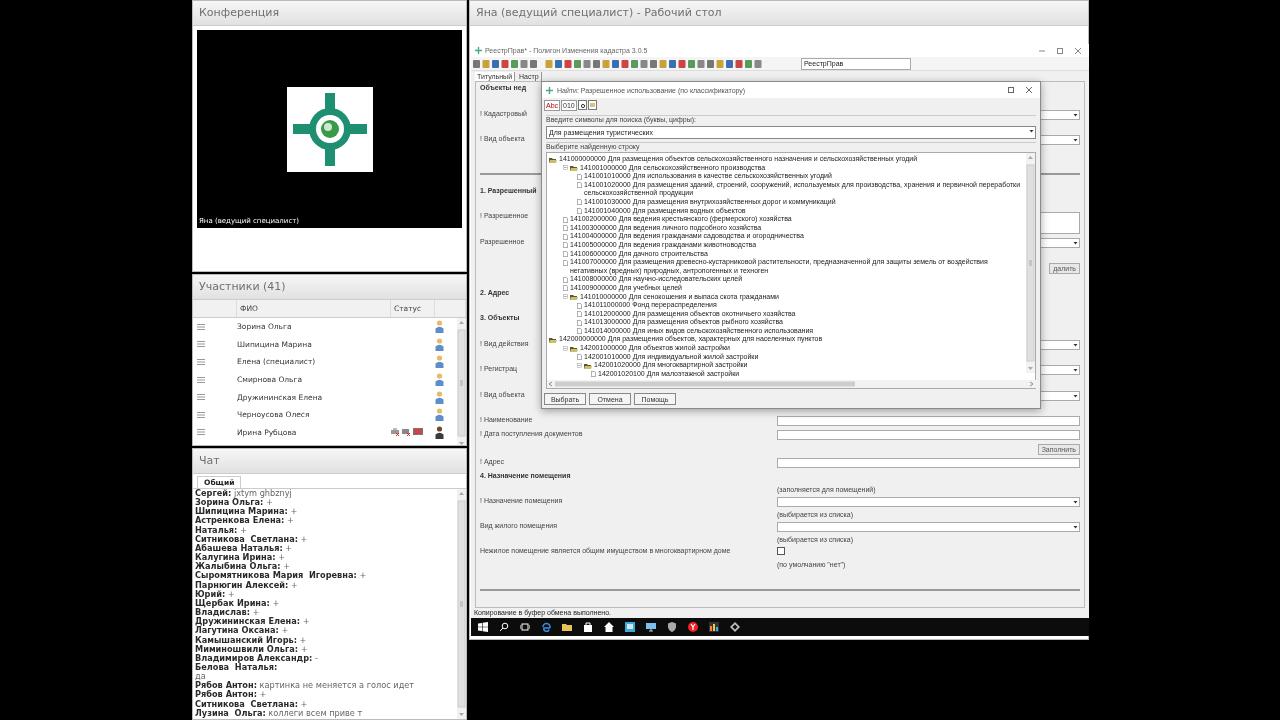 The height and width of the screenshot is (720, 1280). I want to click on chat-message: Владимиров Александр: -, so click(257, 658).